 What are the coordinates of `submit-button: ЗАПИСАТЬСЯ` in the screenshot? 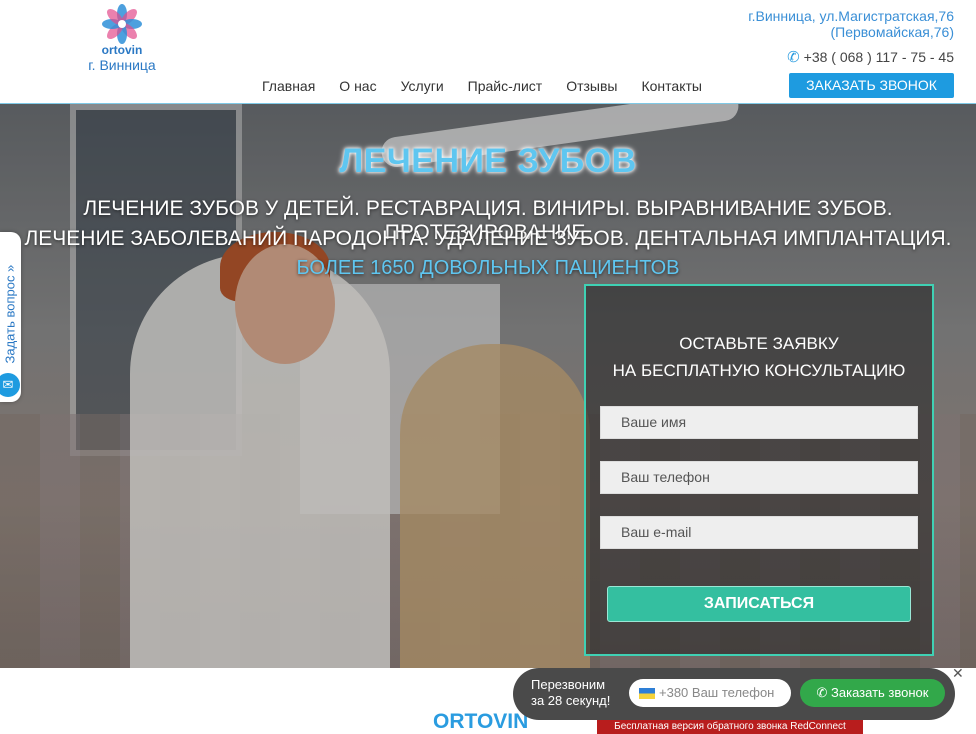 It's located at (759, 604).